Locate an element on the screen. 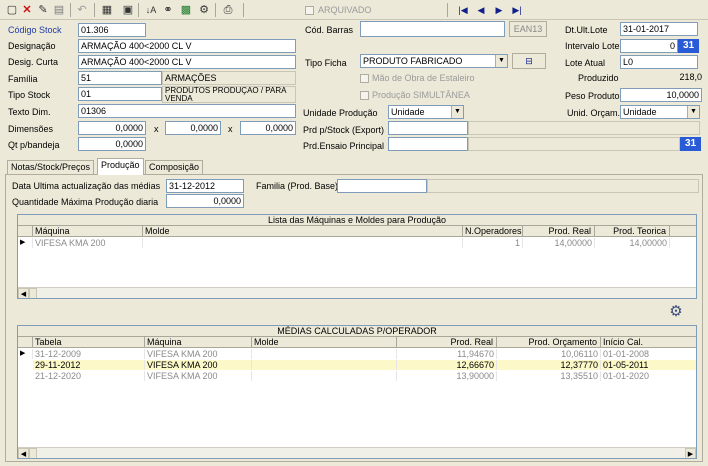 This screenshot has height=466, width=708. scroll-right-icon: ▶ is located at coordinates (690, 453).